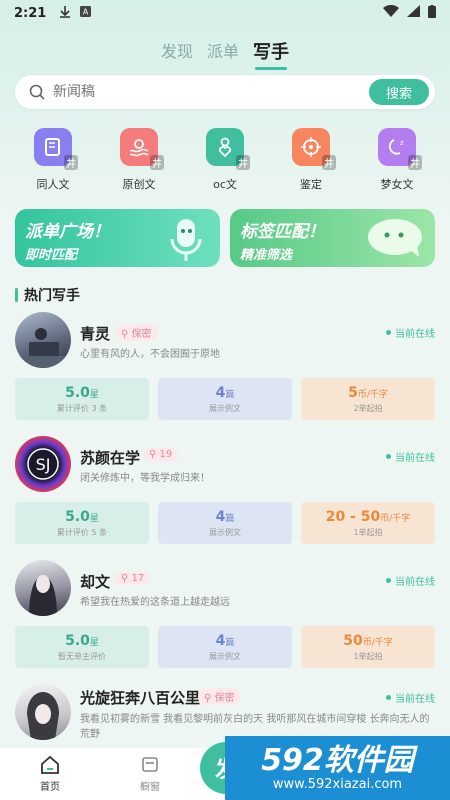 This screenshot has width=450, height=800. I want to click on category-label: 梦女文, so click(397, 184).